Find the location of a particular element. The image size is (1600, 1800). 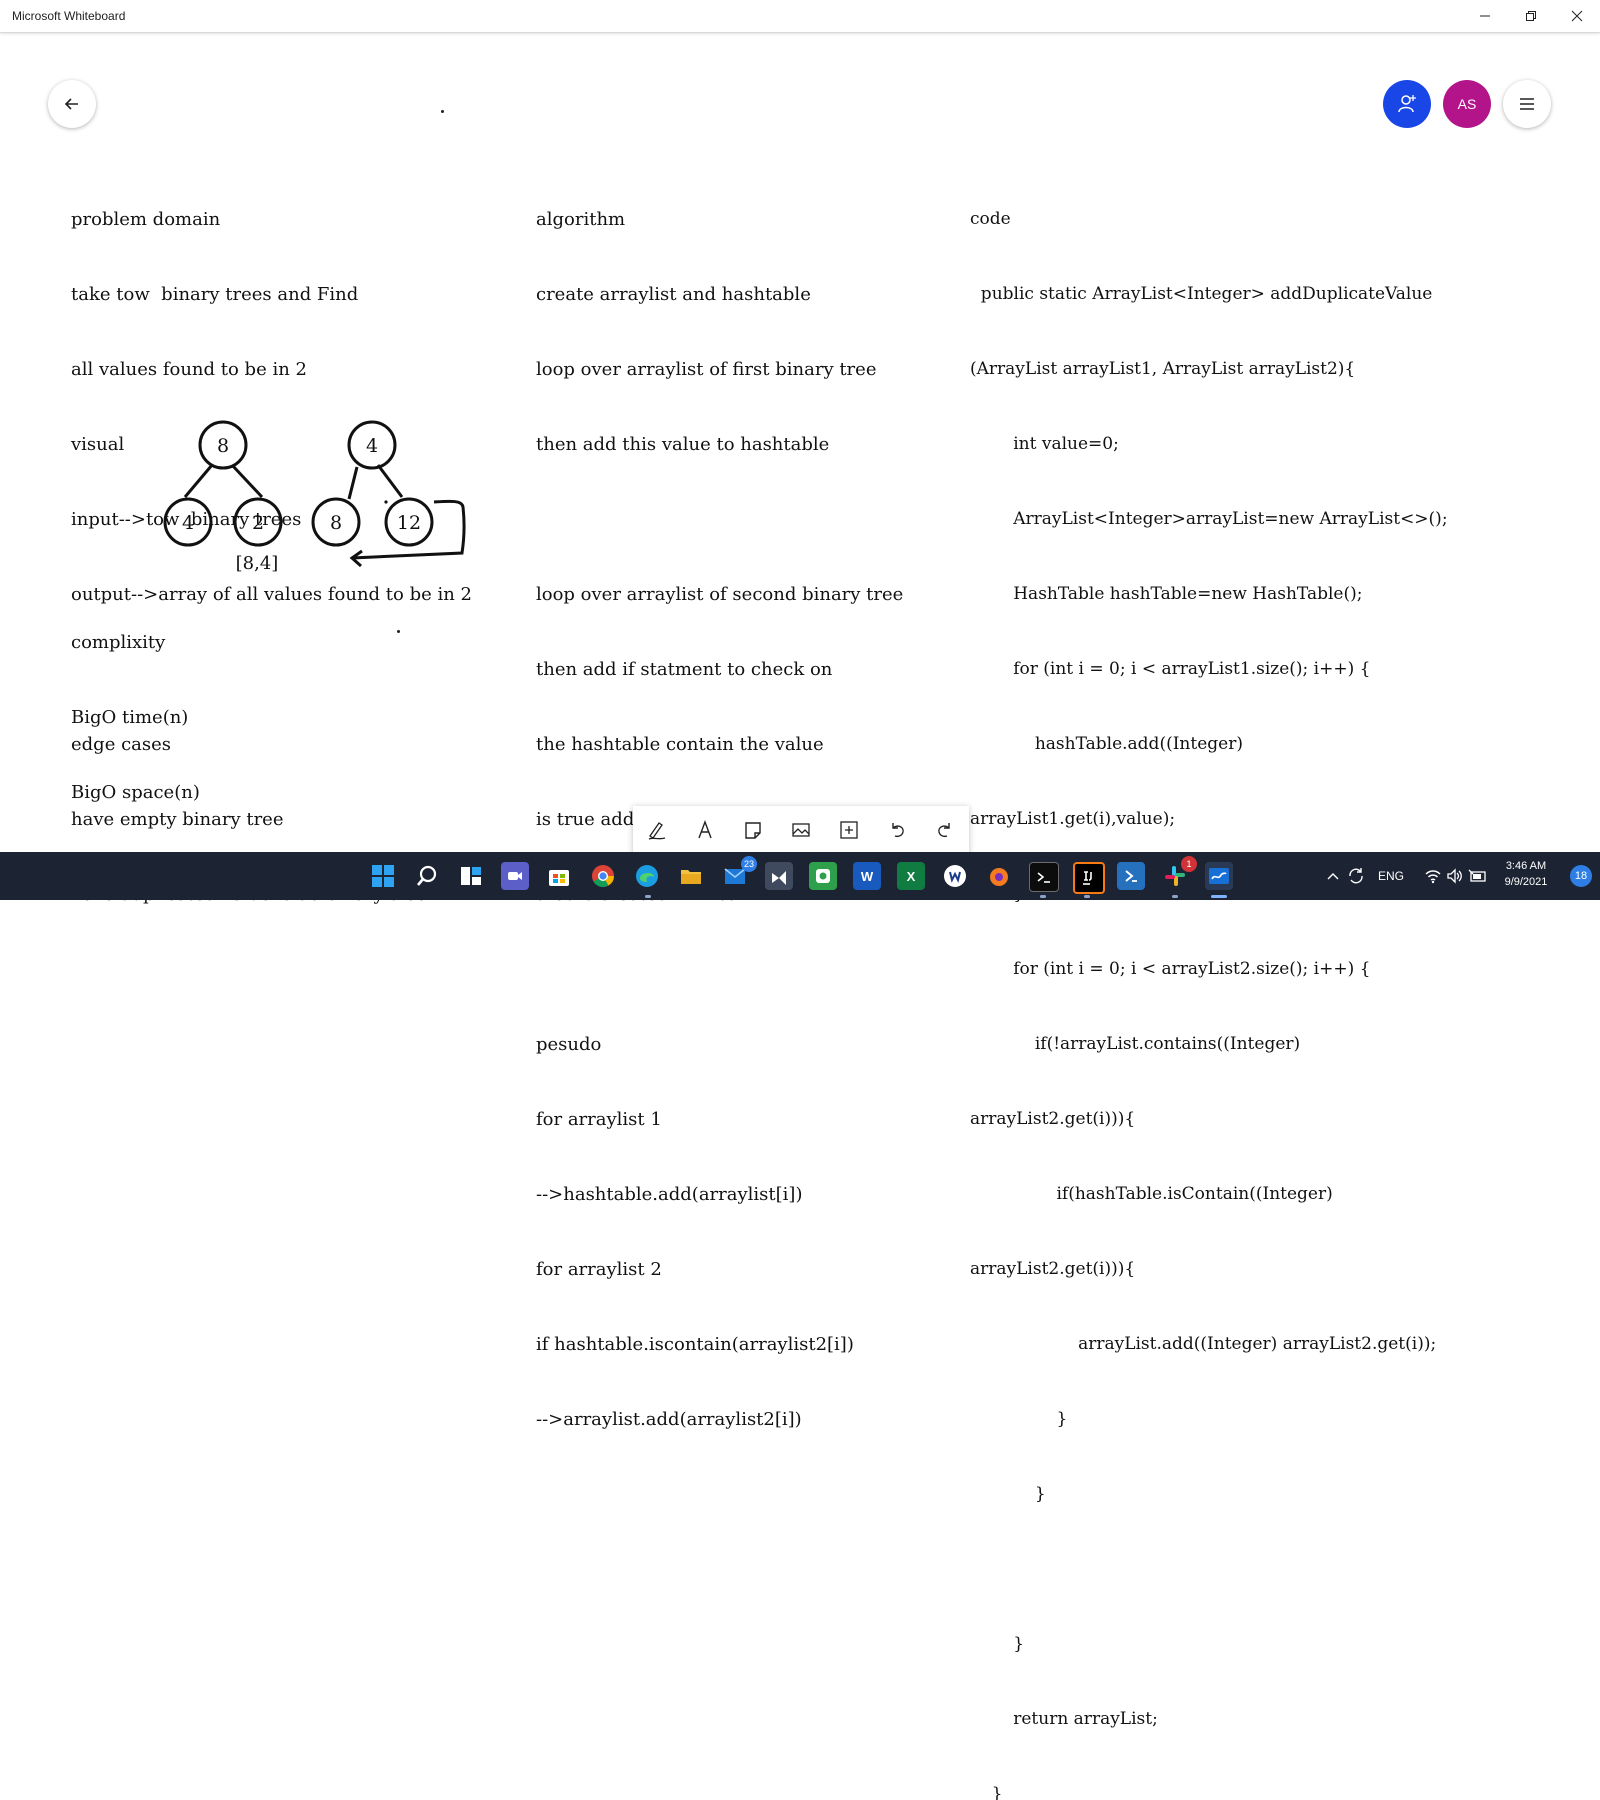

restore-button is located at coordinates (1531, 16).